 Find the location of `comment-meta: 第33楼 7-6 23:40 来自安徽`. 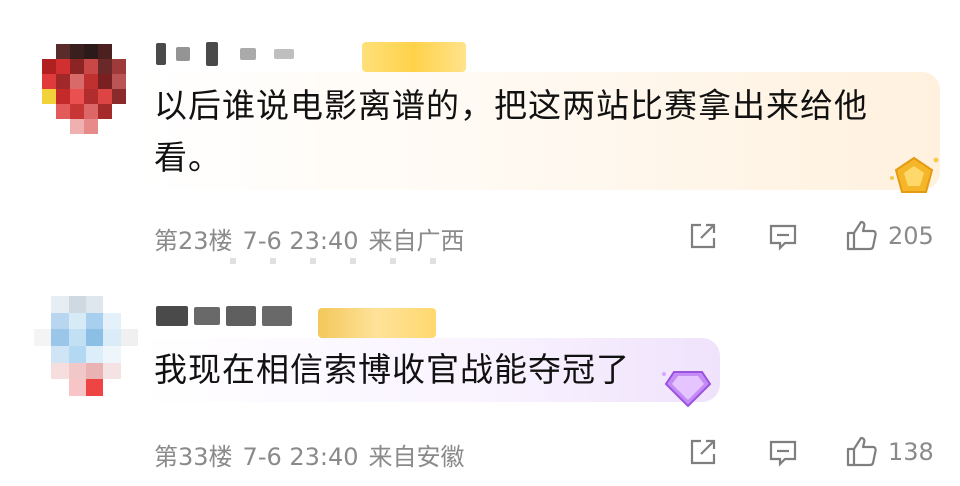

comment-meta: 第33楼 7-6 23:40 来自安徽 is located at coordinates (314, 454).